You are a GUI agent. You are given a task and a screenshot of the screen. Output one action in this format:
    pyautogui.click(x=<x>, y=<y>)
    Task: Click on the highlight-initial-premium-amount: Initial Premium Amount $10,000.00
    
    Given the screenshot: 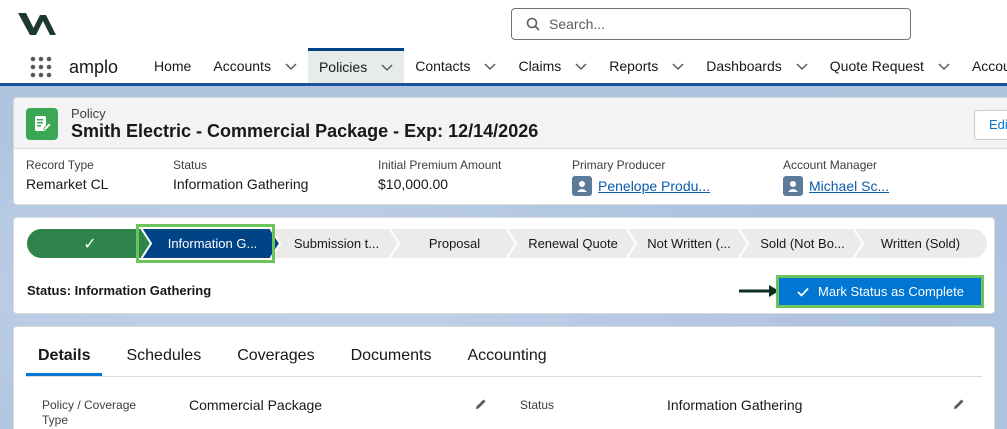 What is the action you would take?
    pyautogui.click(x=439, y=175)
    